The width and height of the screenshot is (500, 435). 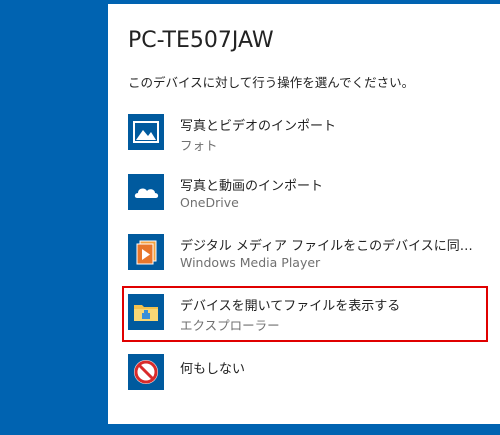 I want to click on option-import-photos-videos: 写真とビデオのインポート フォト, so click(x=305, y=134).